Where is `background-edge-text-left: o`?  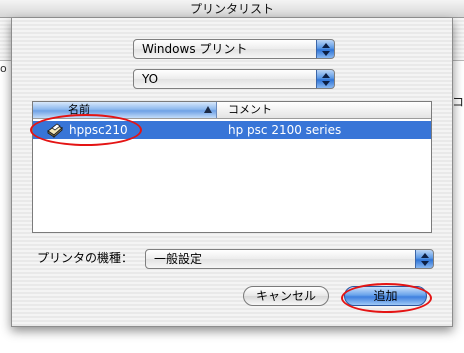 background-edge-text-left: o is located at coordinates (3, 68).